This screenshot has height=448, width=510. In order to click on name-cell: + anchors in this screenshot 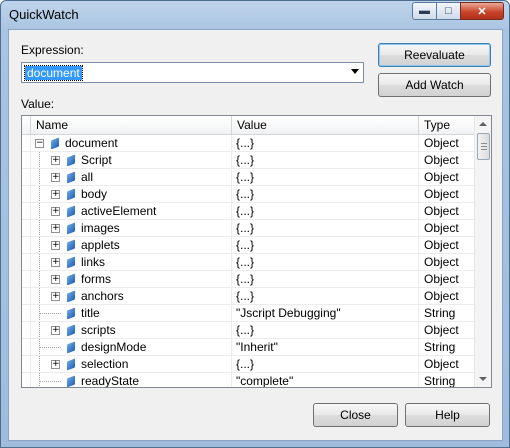, I will do `click(131, 296)`.